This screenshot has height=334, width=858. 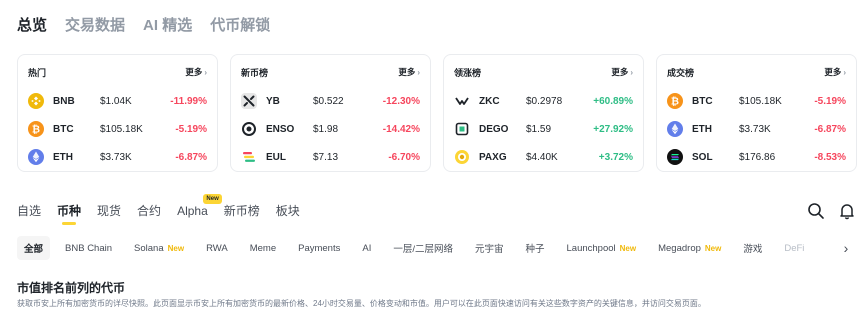 I want to click on price-change: +60.89%, so click(x=613, y=101).